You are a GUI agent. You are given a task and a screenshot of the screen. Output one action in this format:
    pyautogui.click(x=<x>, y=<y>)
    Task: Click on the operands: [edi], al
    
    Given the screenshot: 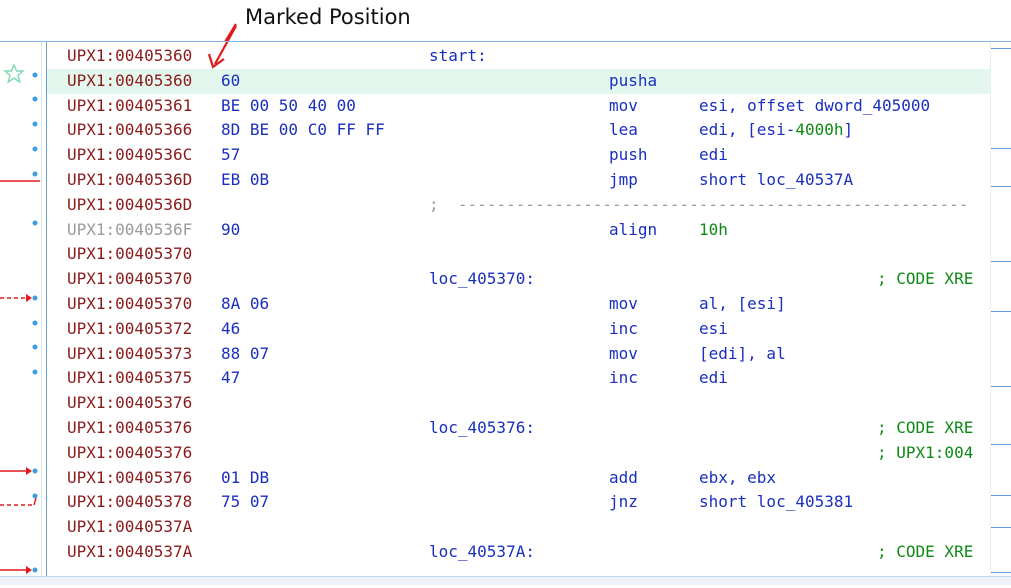 What is the action you would take?
    pyautogui.click(x=742, y=354)
    